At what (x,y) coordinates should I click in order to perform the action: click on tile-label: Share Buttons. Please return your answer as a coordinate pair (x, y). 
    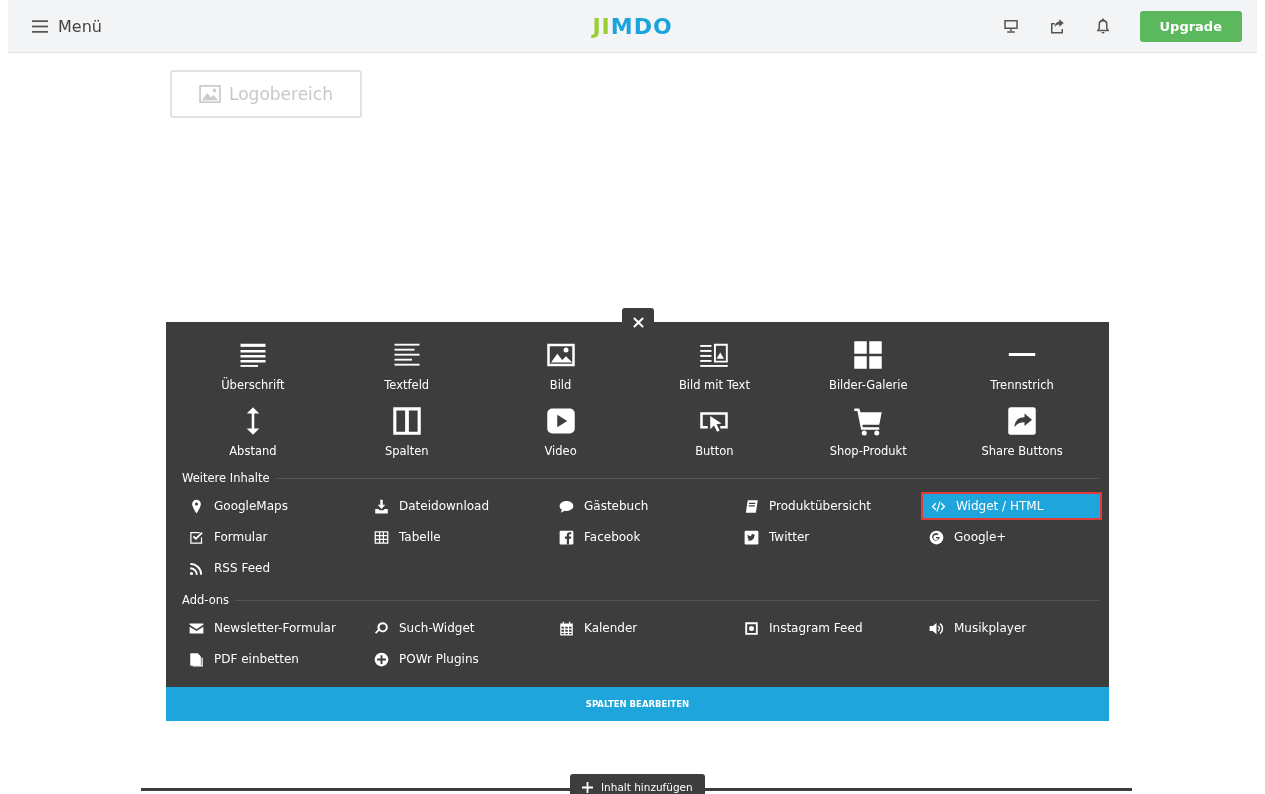
    Looking at the image, I should click on (1022, 451).